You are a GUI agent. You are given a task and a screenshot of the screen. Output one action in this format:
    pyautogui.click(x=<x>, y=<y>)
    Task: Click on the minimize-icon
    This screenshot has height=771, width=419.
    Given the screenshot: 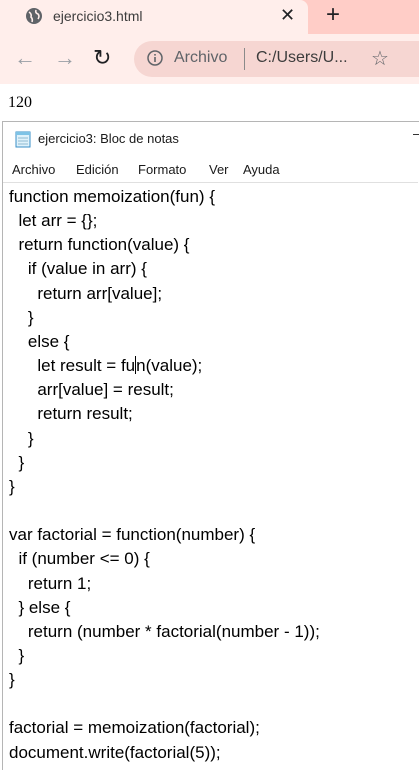 What is the action you would take?
    pyautogui.click(x=416, y=134)
    